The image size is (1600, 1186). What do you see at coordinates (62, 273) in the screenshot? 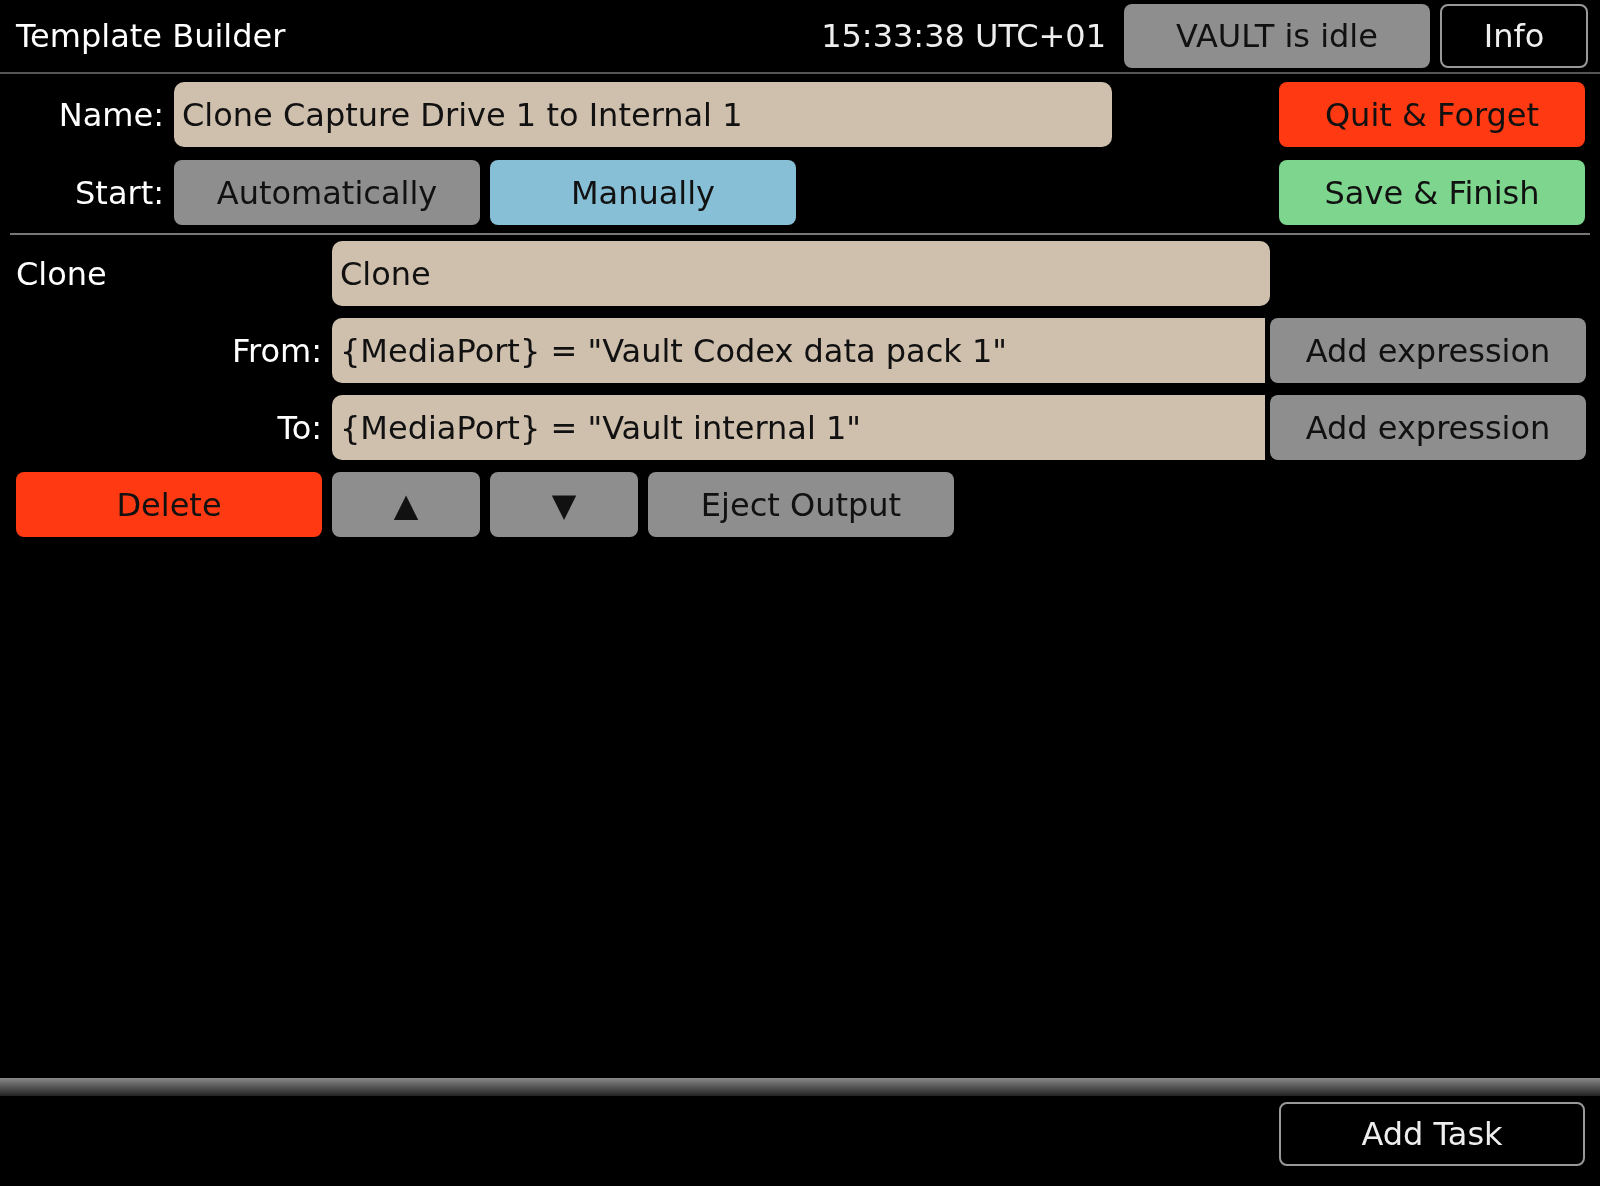
I see `task-type-label: Clone` at bounding box center [62, 273].